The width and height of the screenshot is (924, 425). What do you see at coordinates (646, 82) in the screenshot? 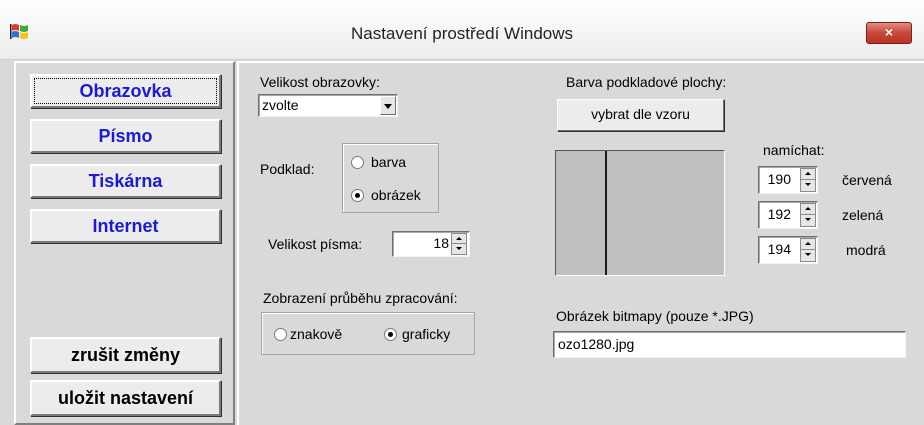
I see `desktop-color-label: Barva podkladové plochy:` at bounding box center [646, 82].